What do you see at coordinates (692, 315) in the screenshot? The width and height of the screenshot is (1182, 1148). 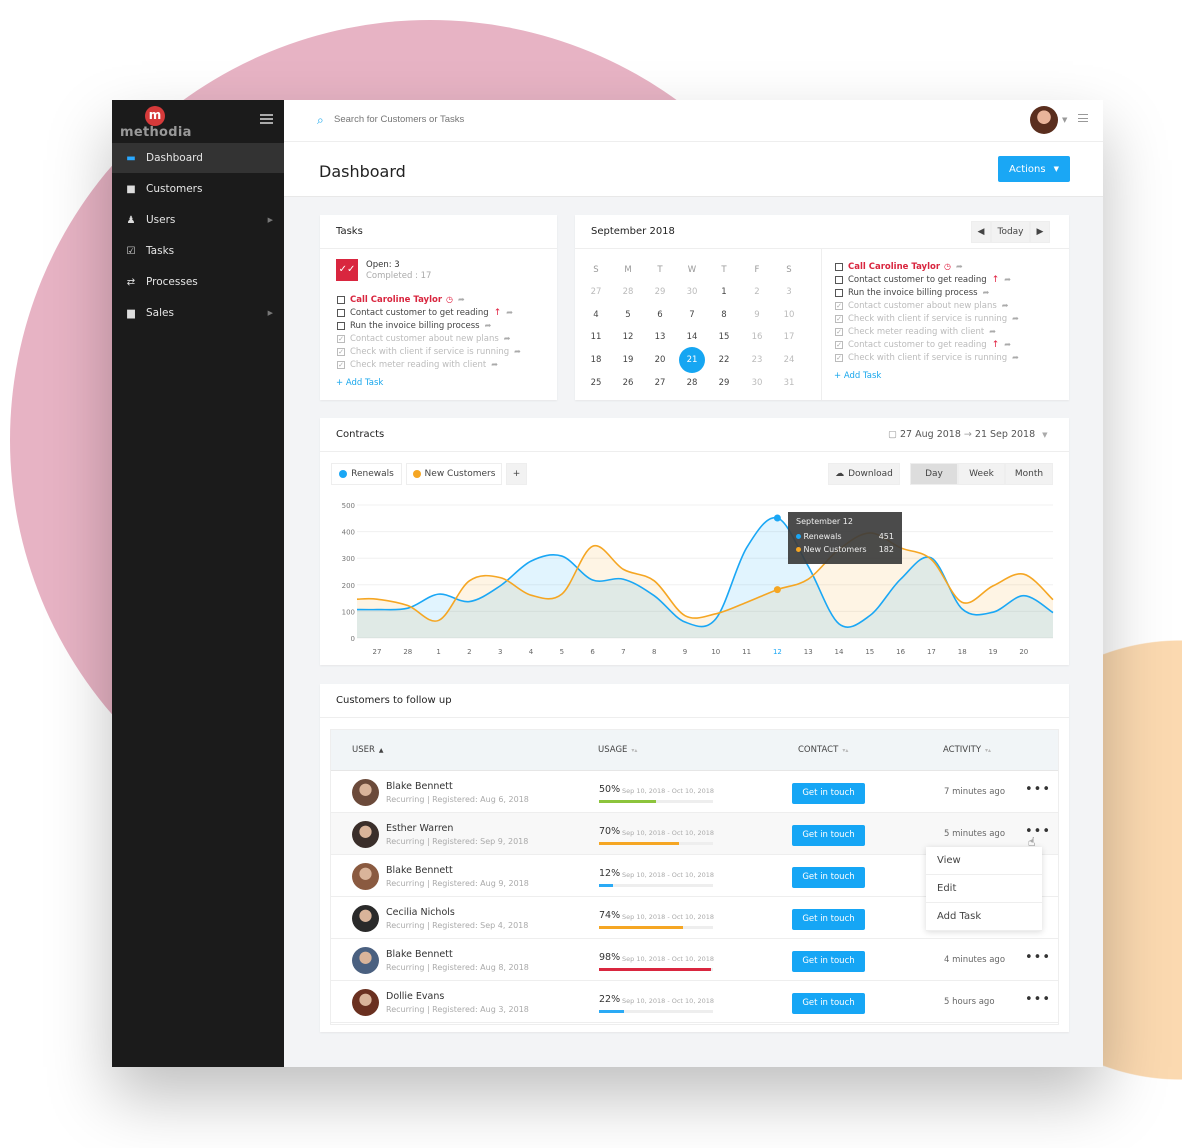 I see `calendar-day: 7` at bounding box center [692, 315].